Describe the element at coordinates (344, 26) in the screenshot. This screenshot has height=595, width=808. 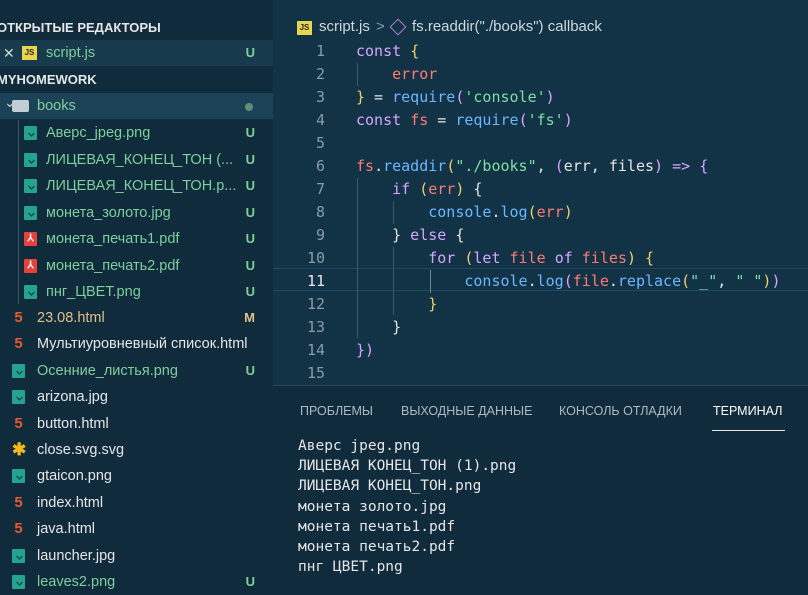
I see `breadcrumb-file: script.js` at that location.